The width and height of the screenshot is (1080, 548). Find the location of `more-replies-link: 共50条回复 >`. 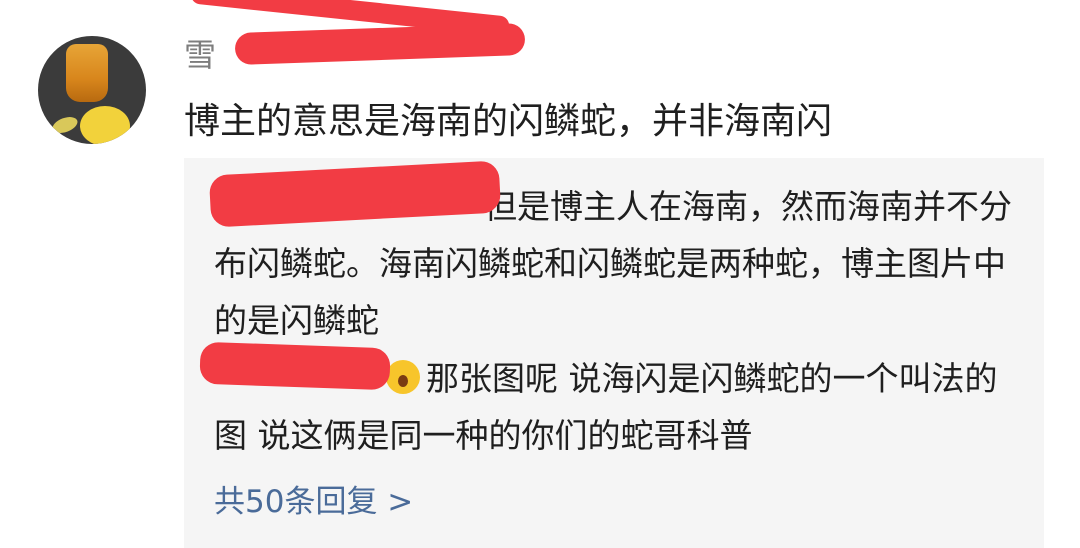

more-replies-link: 共50条回复 > is located at coordinates (313, 498).